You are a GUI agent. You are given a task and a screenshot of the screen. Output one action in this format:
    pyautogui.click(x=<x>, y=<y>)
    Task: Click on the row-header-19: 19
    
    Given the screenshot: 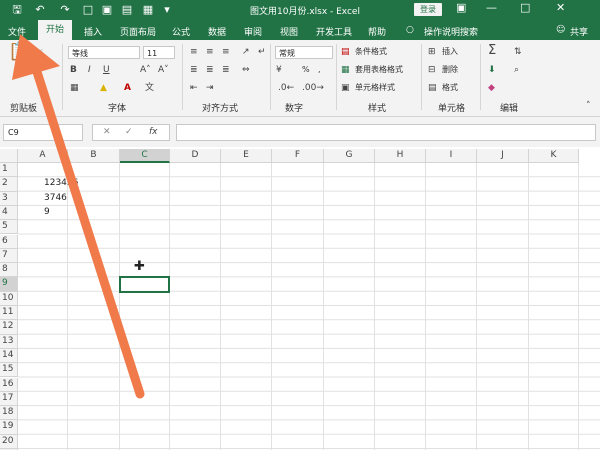 What is the action you would take?
    pyautogui.click(x=9, y=427)
    